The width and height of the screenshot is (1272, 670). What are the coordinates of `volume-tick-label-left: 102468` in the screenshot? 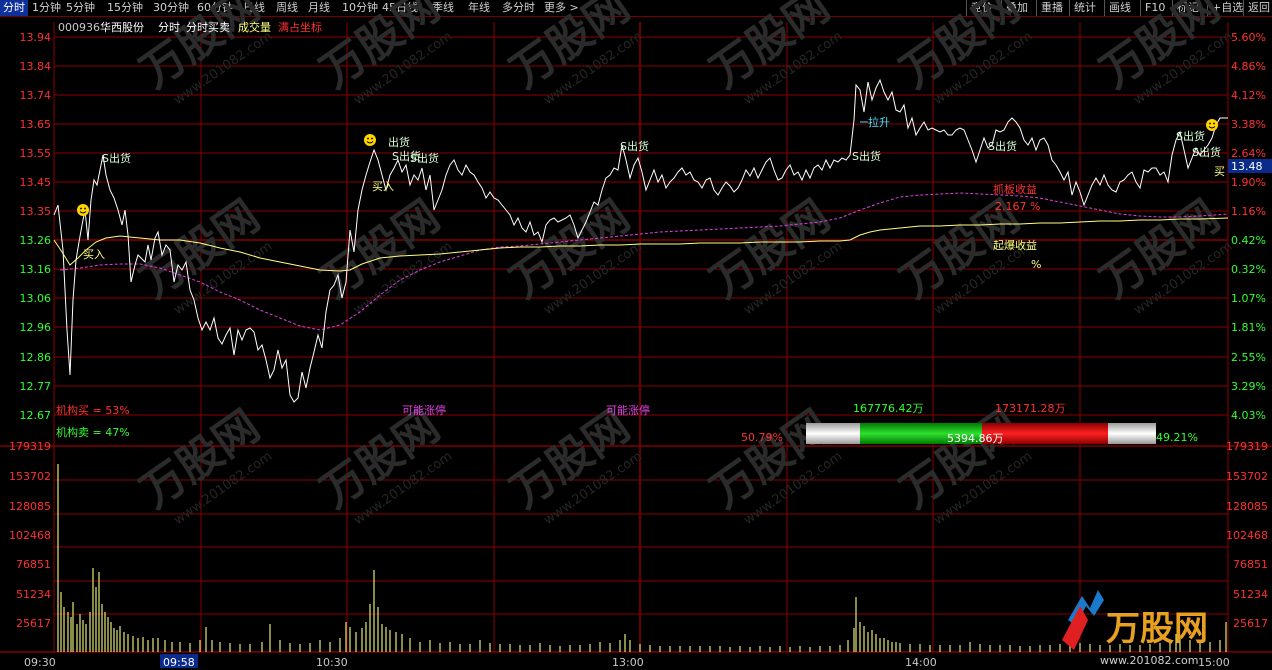 It's located at (30, 535).